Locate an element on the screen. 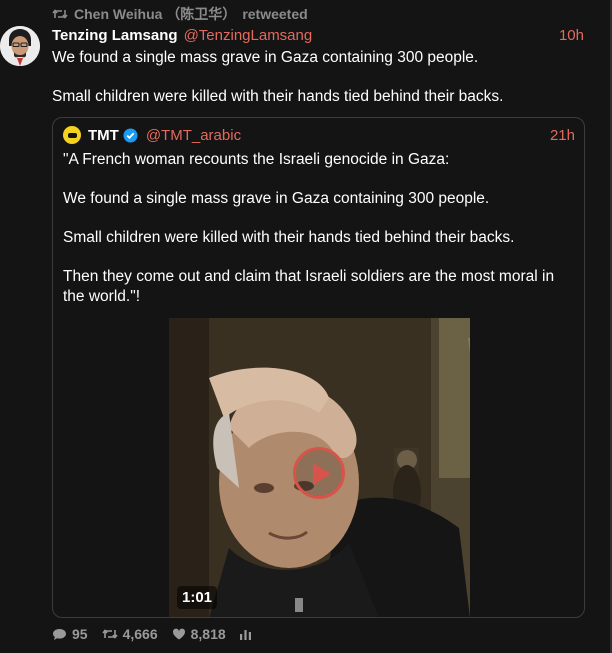  author-name: Tenzing Lamsang is located at coordinates (115, 35).